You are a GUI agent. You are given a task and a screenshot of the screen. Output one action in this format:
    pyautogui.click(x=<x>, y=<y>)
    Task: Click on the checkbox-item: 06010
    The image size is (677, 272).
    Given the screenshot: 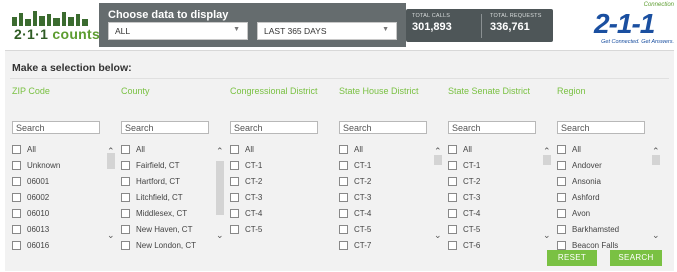 What is the action you would take?
    pyautogui.click(x=64, y=215)
    